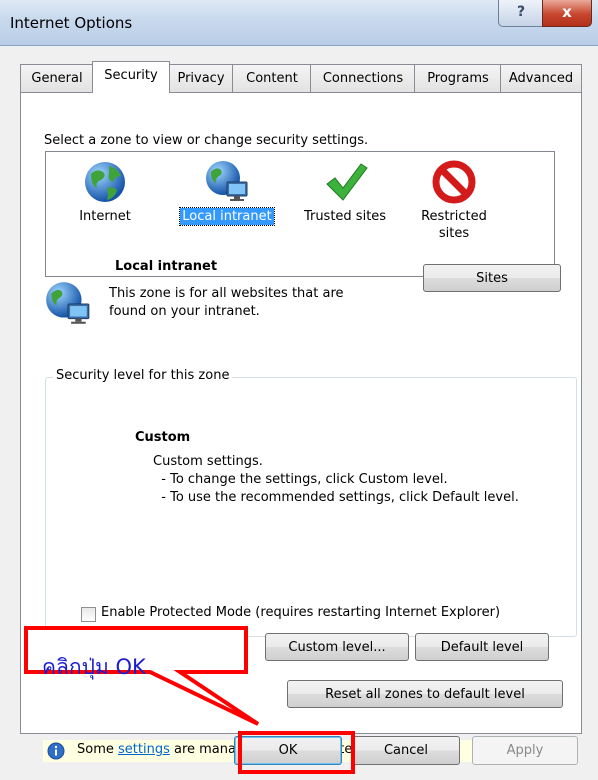 The image size is (598, 780). What do you see at coordinates (97, 749) in the screenshot?
I see `admin-info-text-before: Some` at bounding box center [97, 749].